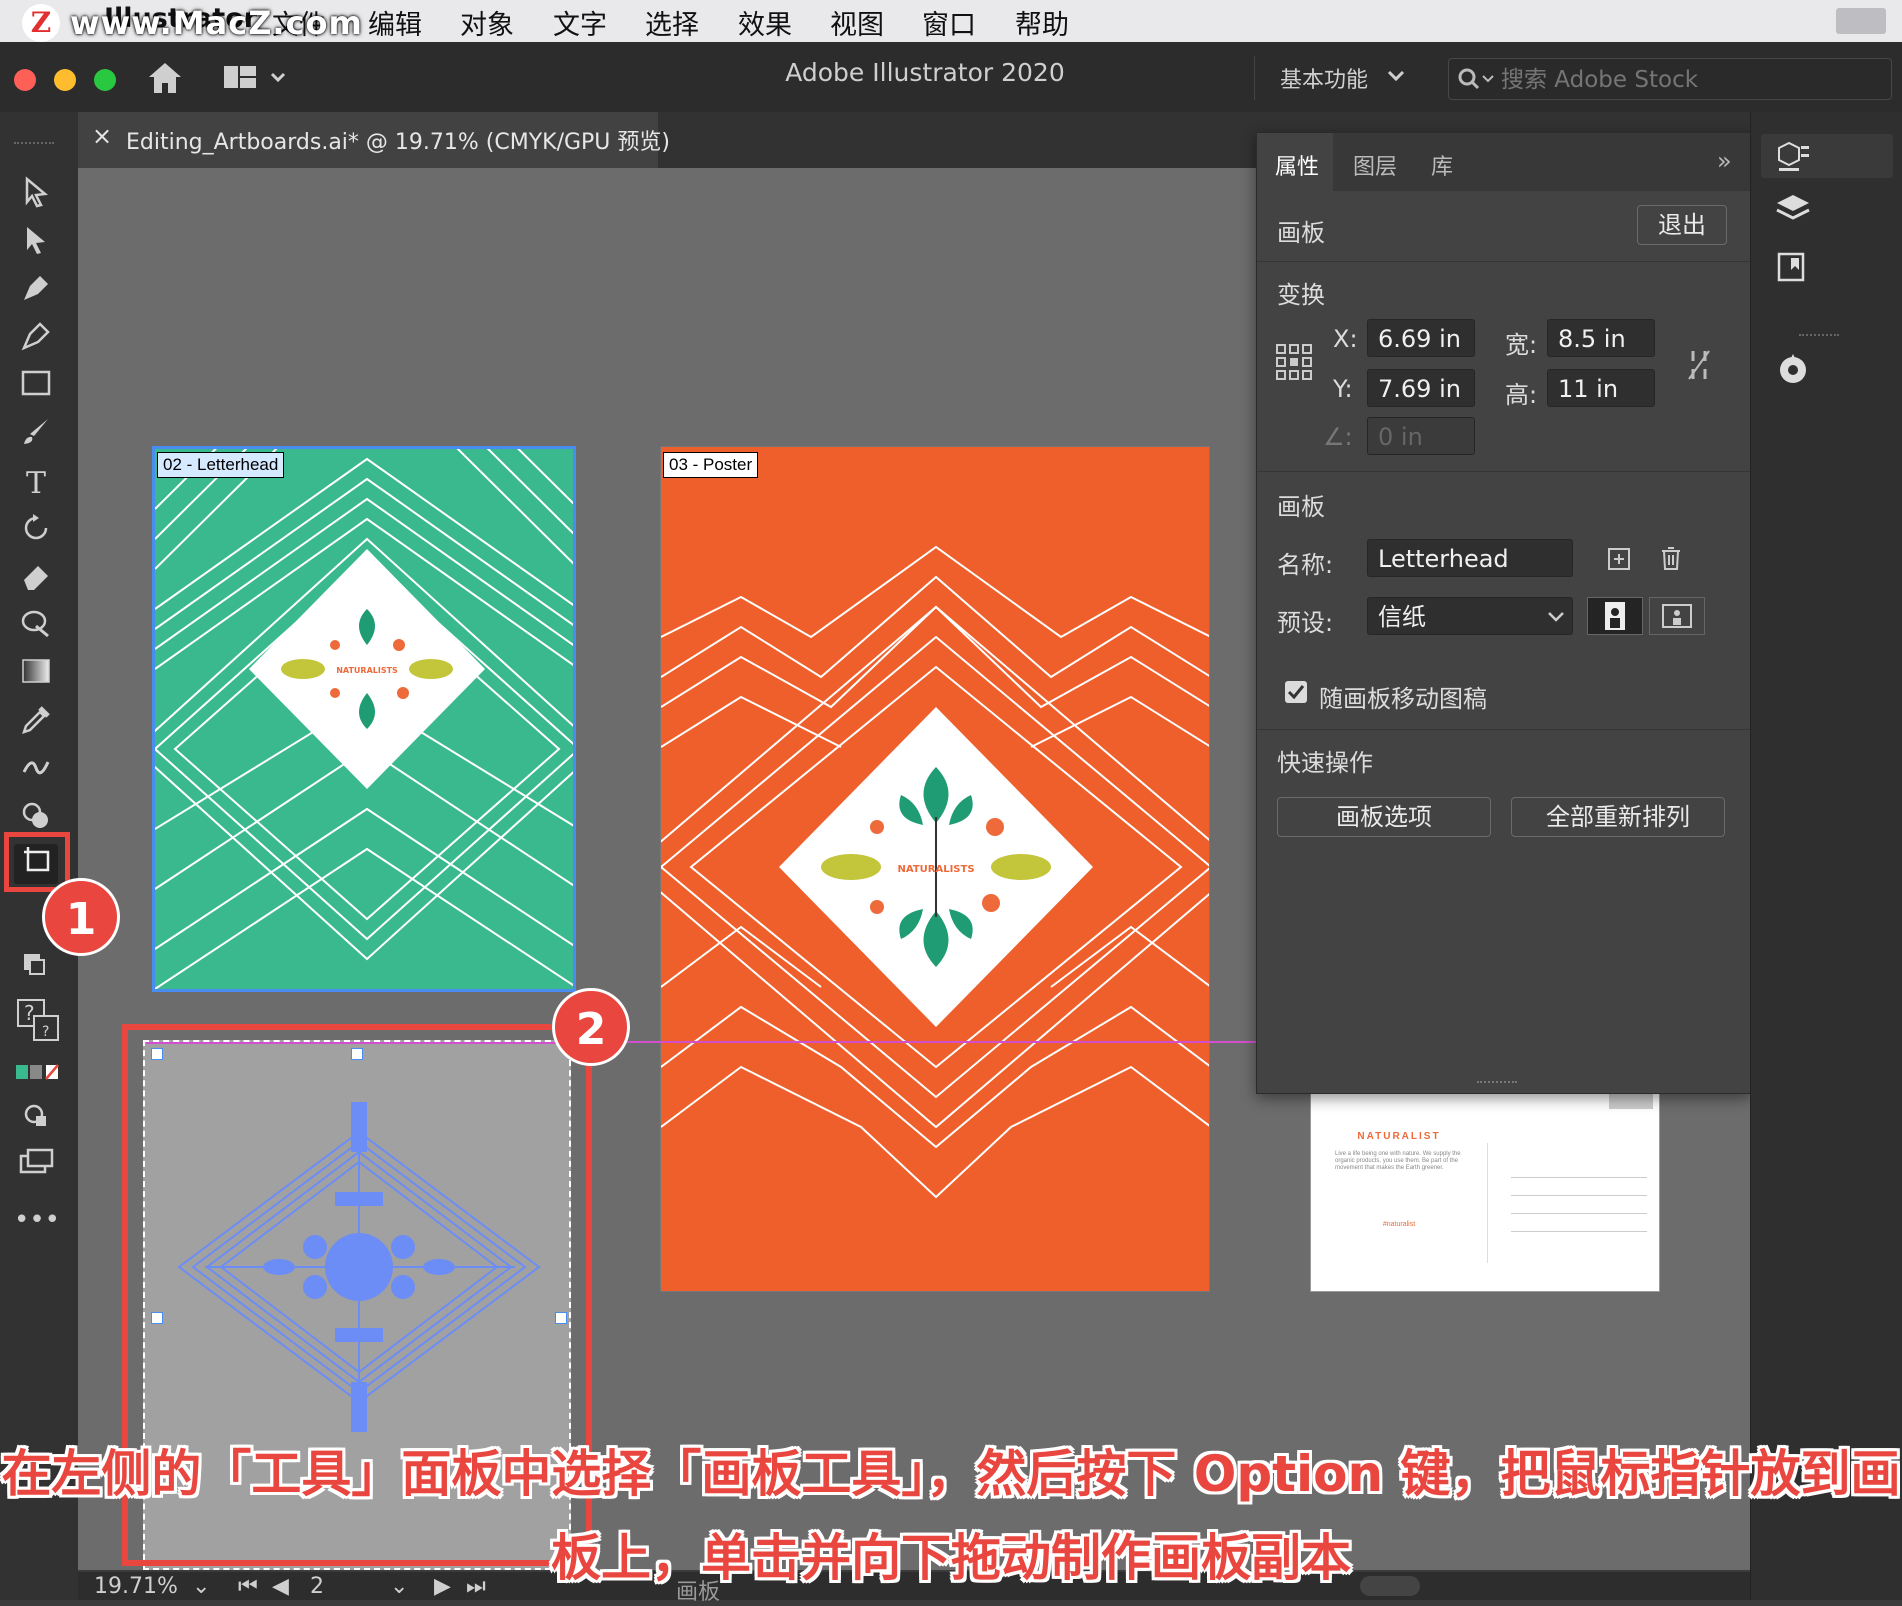 The image size is (1902, 1606). What do you see at coordinates (36, 484) in the screenshot?
I see `type-tool-icon: T` at bounding box center [36, 484].